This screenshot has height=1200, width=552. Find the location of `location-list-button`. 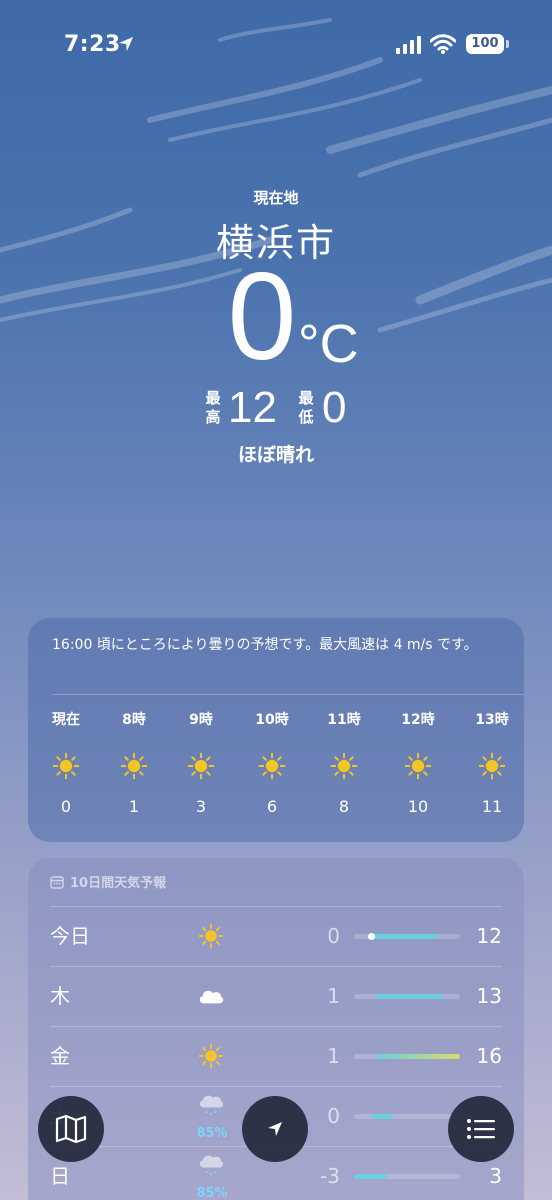

location-list-button is located at coordinates (481, 1129).